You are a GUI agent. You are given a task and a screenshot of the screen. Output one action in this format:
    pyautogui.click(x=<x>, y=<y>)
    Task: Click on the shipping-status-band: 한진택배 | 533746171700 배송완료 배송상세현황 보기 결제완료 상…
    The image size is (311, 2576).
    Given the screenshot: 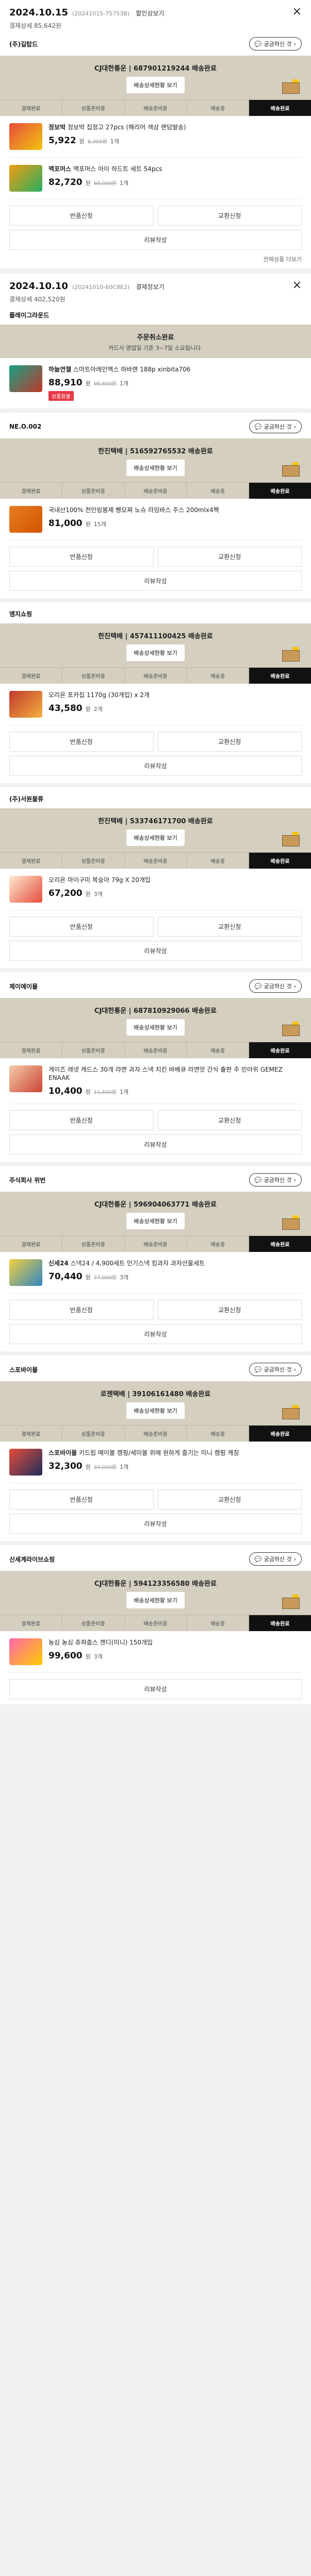 What is the action you would take?
    pyautogui.click(x=155, y=838)
    